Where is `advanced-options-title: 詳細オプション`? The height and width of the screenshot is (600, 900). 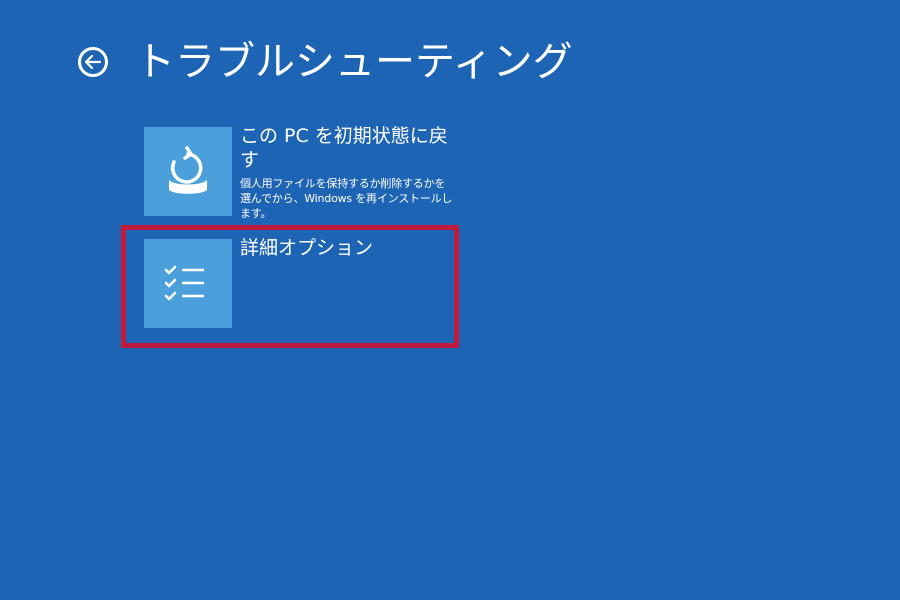 advanced-options-title: 詳細オプション is located at coordinates (307, 248).